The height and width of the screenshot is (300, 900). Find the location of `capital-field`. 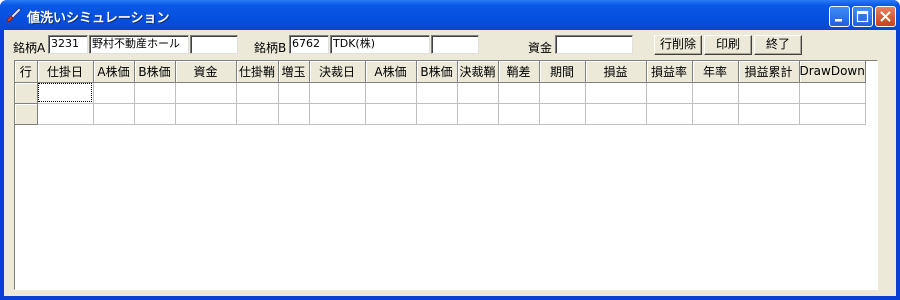

capital-field is located at coordinates (594, 44).